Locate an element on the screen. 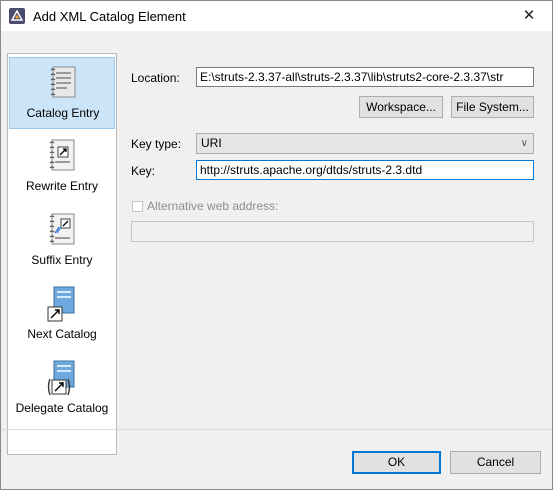 The width and height of the screenshot is (553, 490). sidebar-item-suffix-entry: Suffix Entry is located at coordinates (62, 241).